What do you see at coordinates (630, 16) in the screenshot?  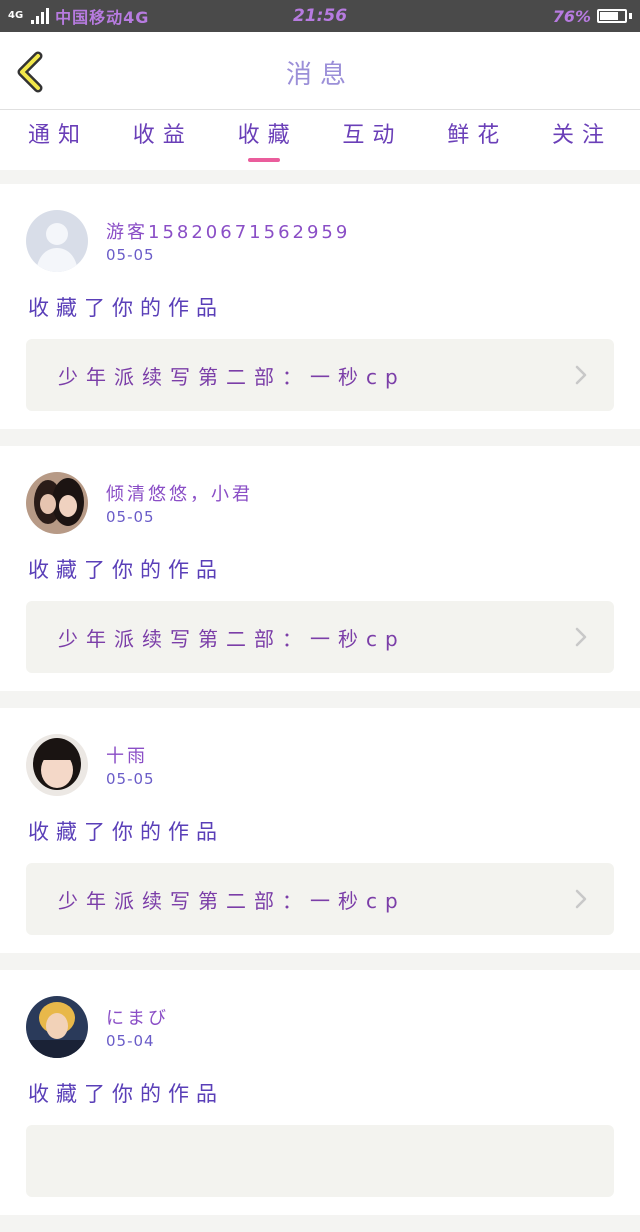 I see `battery-tip` at bounding box center [630, 16].